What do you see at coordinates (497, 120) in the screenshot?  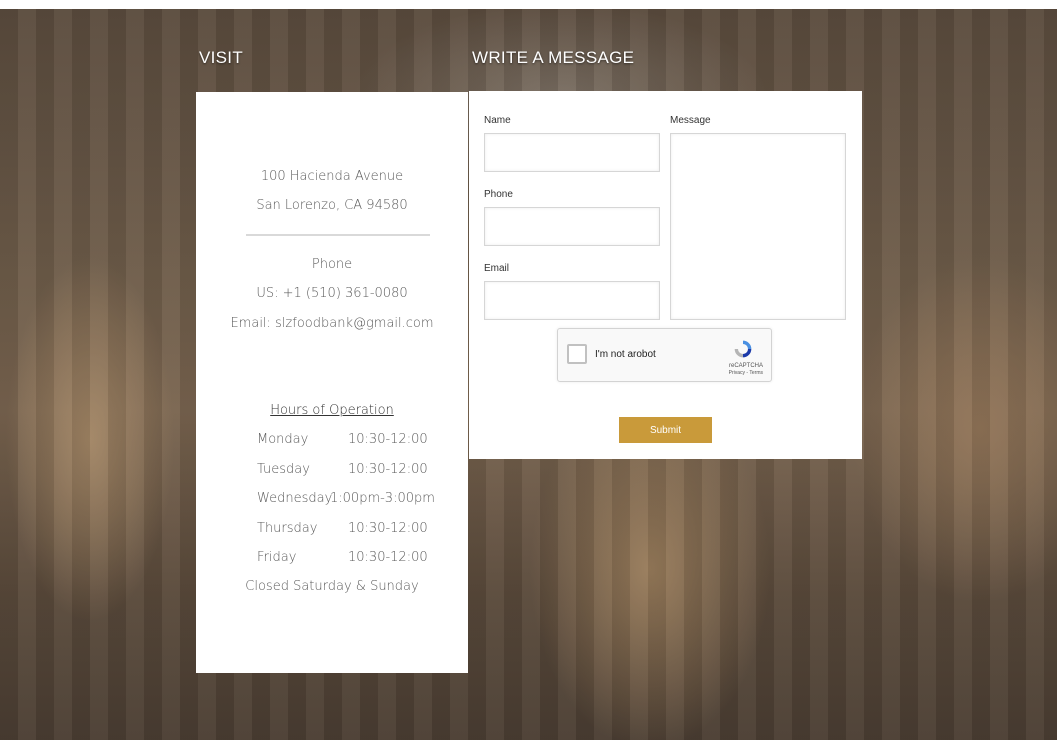 I see `name-label: Name` at bounding box center [497, 120].